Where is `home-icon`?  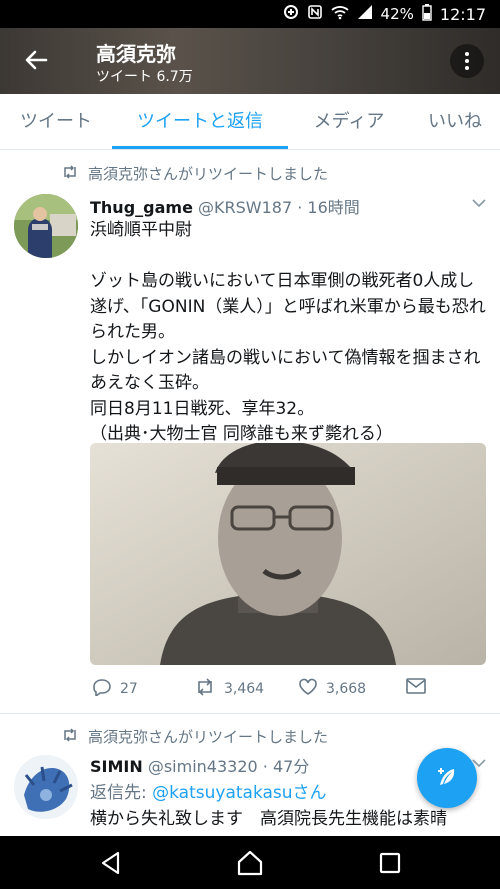 home-icon is located at coordinates (250, 863).